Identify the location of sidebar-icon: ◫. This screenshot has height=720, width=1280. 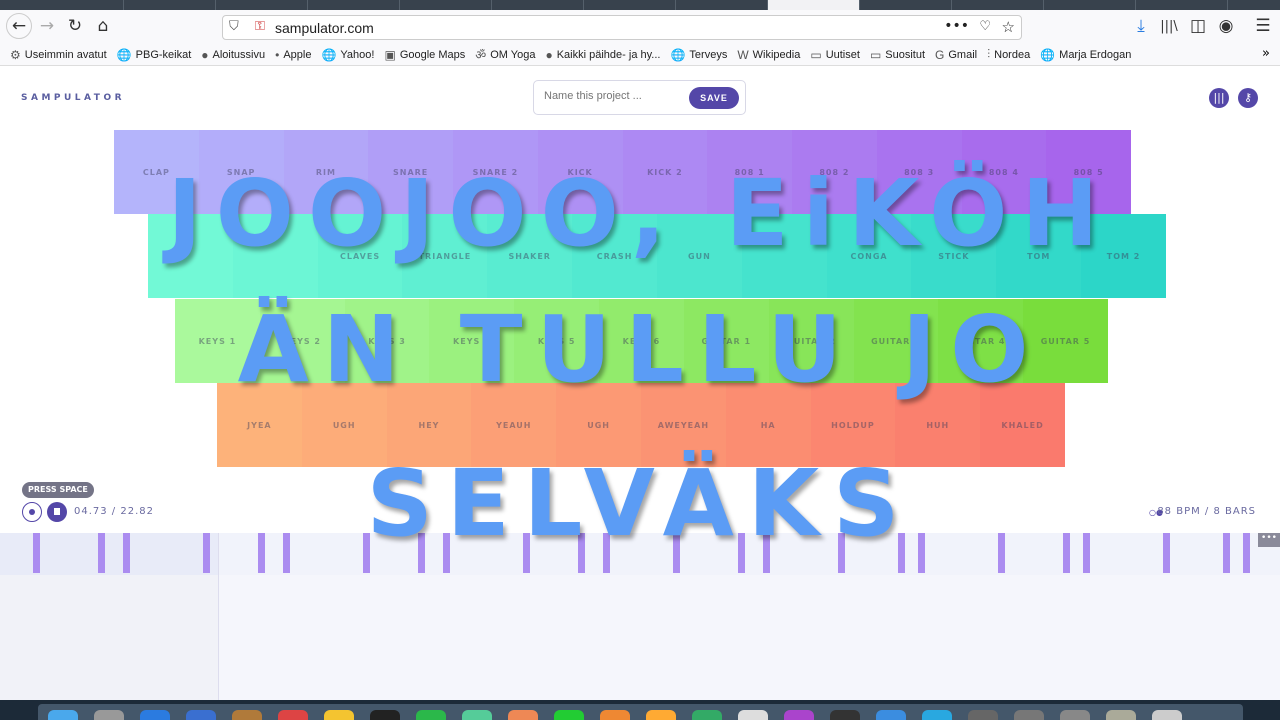
(1198, 26).